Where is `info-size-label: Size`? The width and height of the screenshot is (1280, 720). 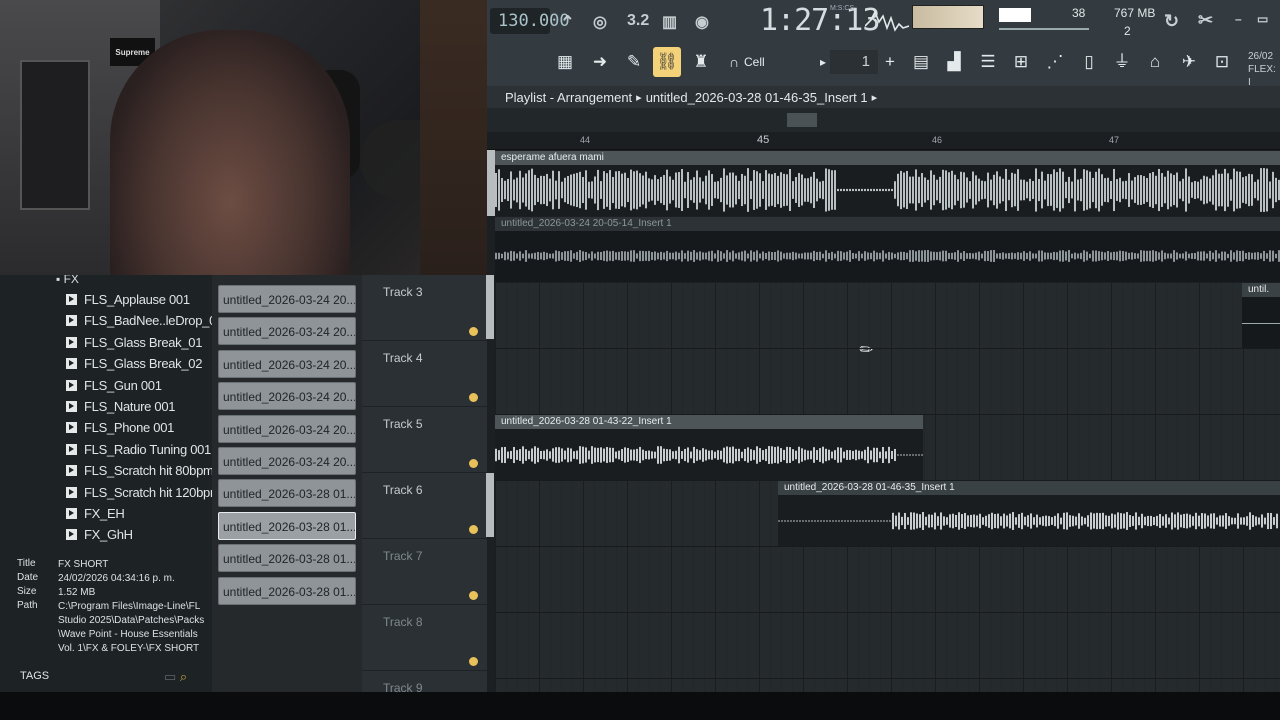
info-size-label: Size is located at coordinates (27, 591).